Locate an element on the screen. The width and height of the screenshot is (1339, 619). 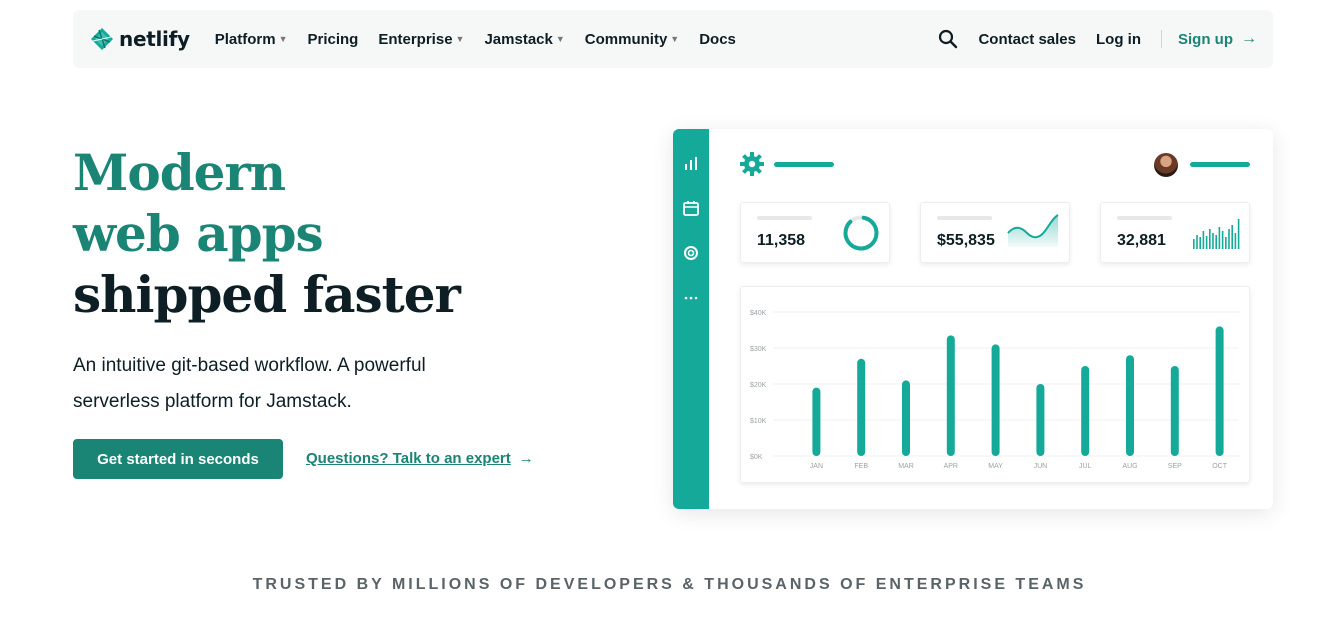
chart-bar-jan is located at coordinates (816, 421).